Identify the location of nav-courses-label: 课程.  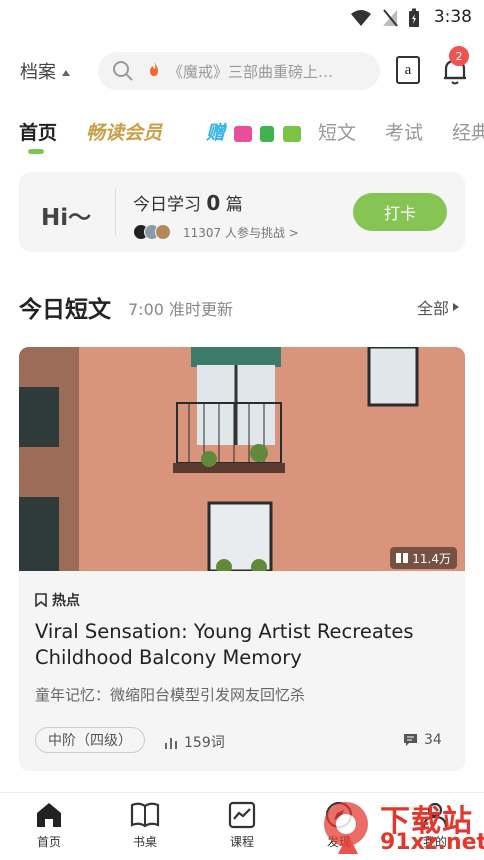
(241, 842).